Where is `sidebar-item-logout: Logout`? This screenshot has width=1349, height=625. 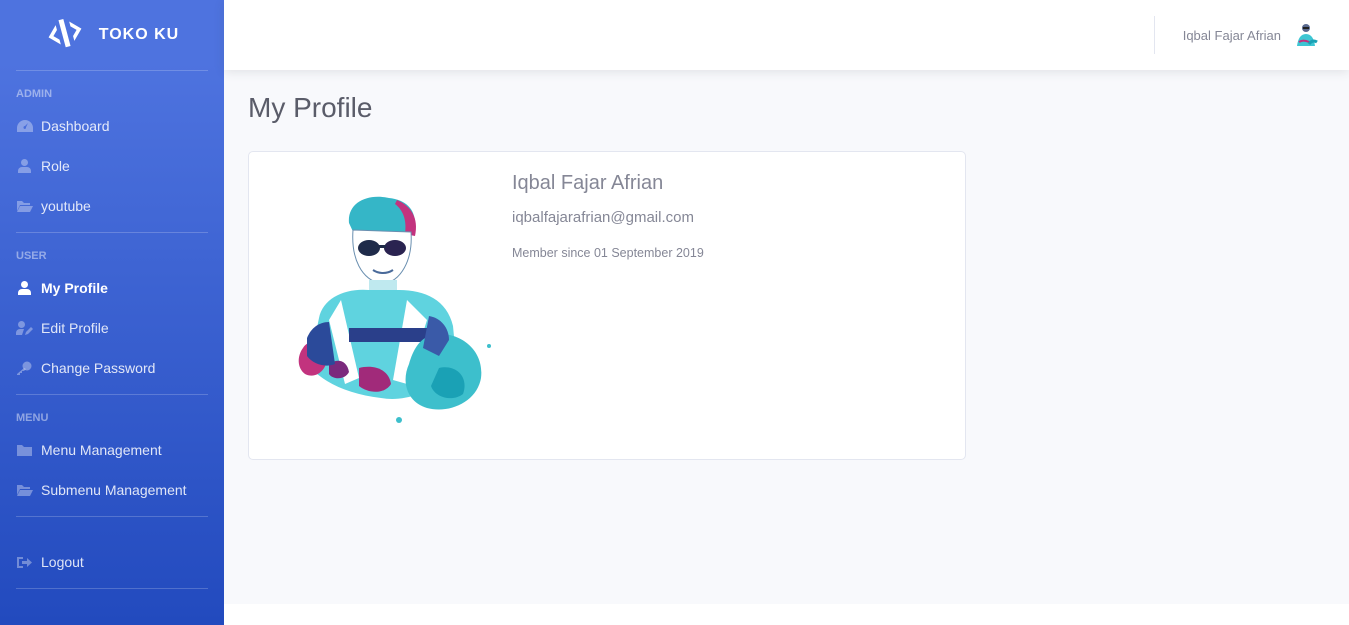
sidebar-item-logout: Logout is located at coordinates (112, 562).